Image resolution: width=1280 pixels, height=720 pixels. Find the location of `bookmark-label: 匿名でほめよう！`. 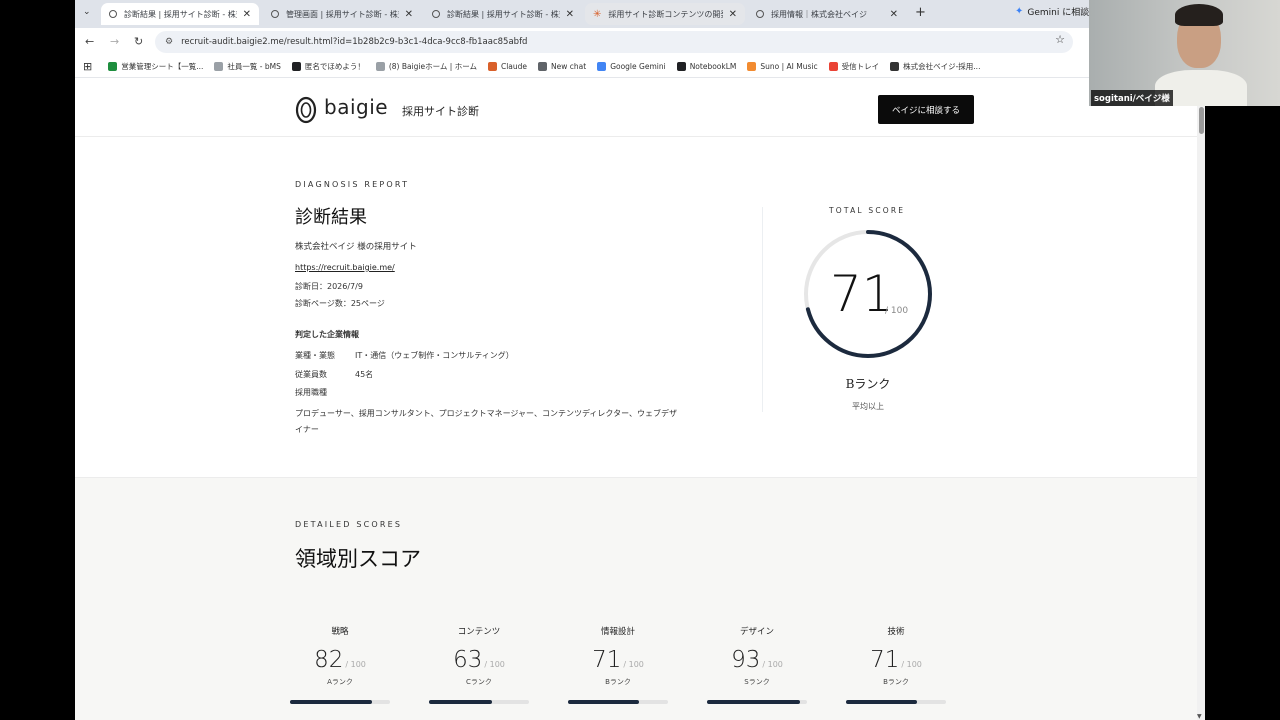

bookmark-label: 匿名でほめよう！ is located at coordinates (334, 66).